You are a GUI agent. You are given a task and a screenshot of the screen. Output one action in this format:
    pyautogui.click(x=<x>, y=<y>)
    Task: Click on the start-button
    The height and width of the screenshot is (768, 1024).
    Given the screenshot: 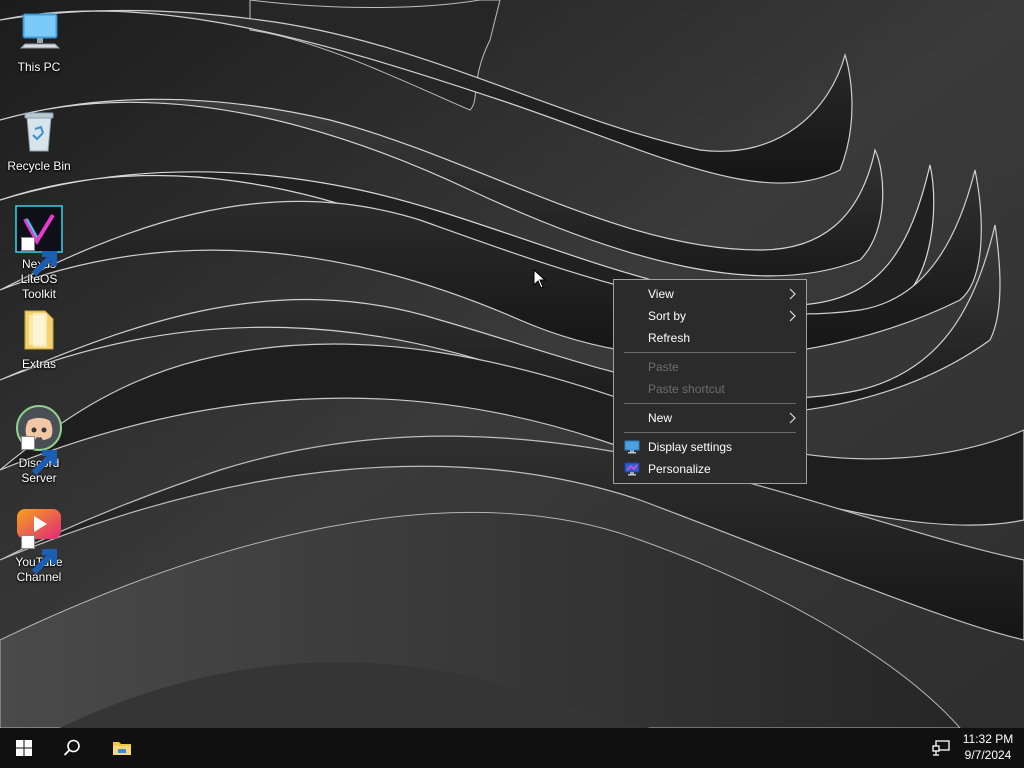 What is the action you would take?
    pyautogui.click(x=24, y=748)
    